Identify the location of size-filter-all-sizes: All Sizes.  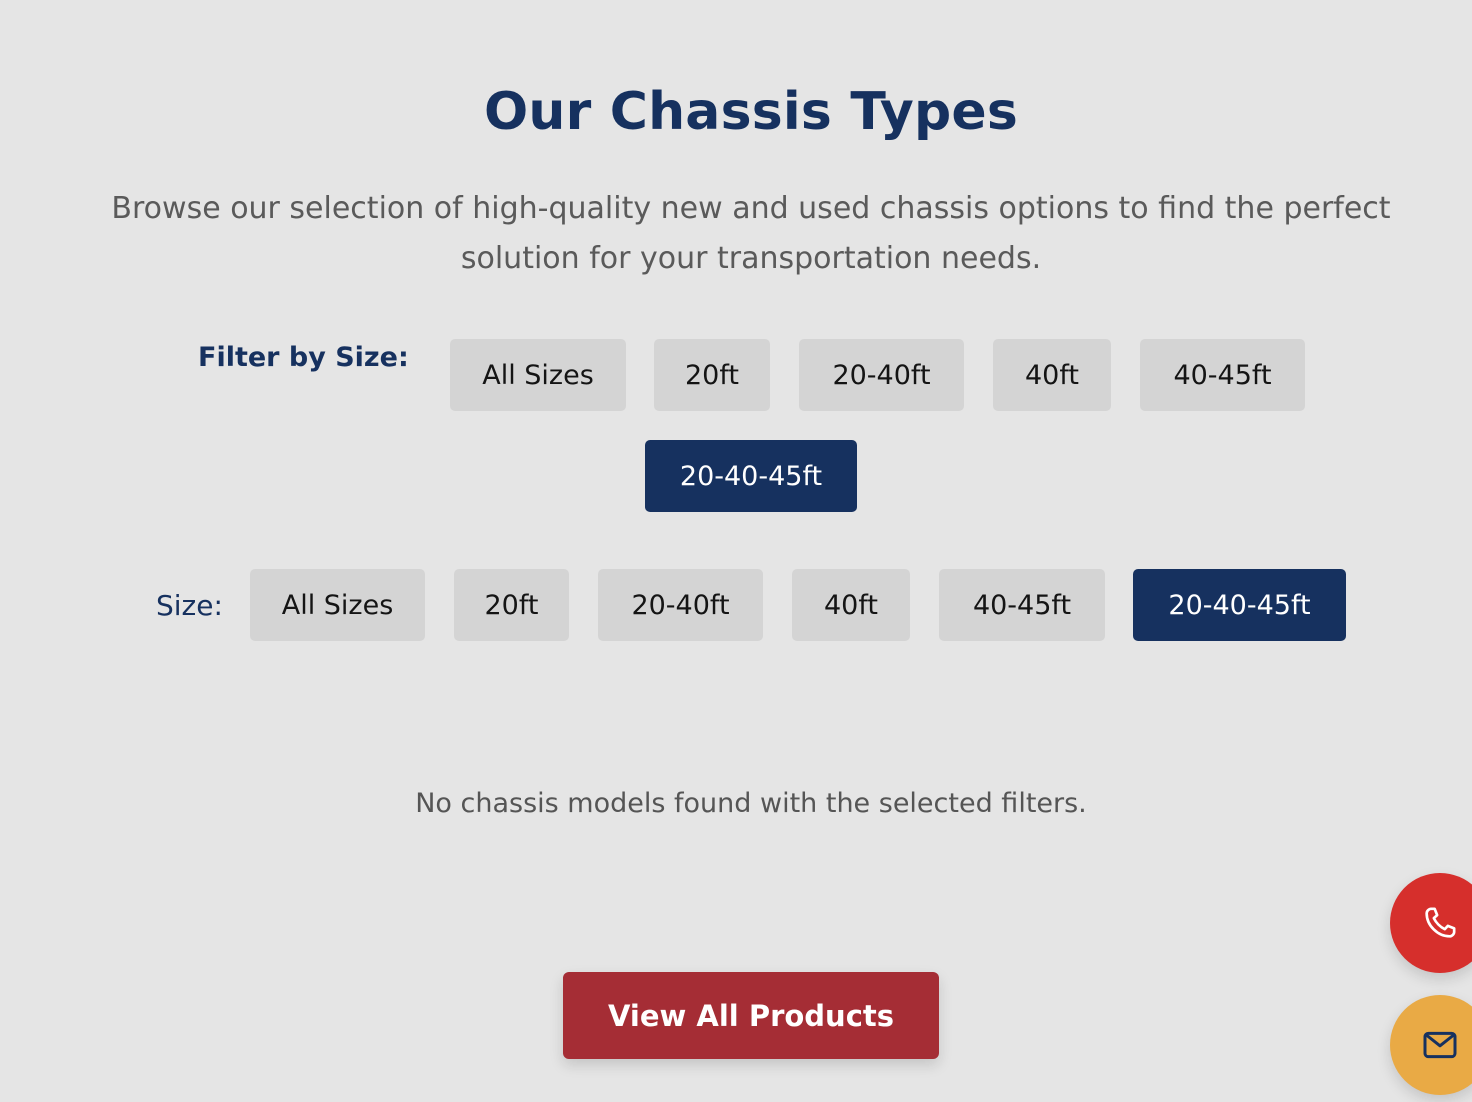
(337, 605).